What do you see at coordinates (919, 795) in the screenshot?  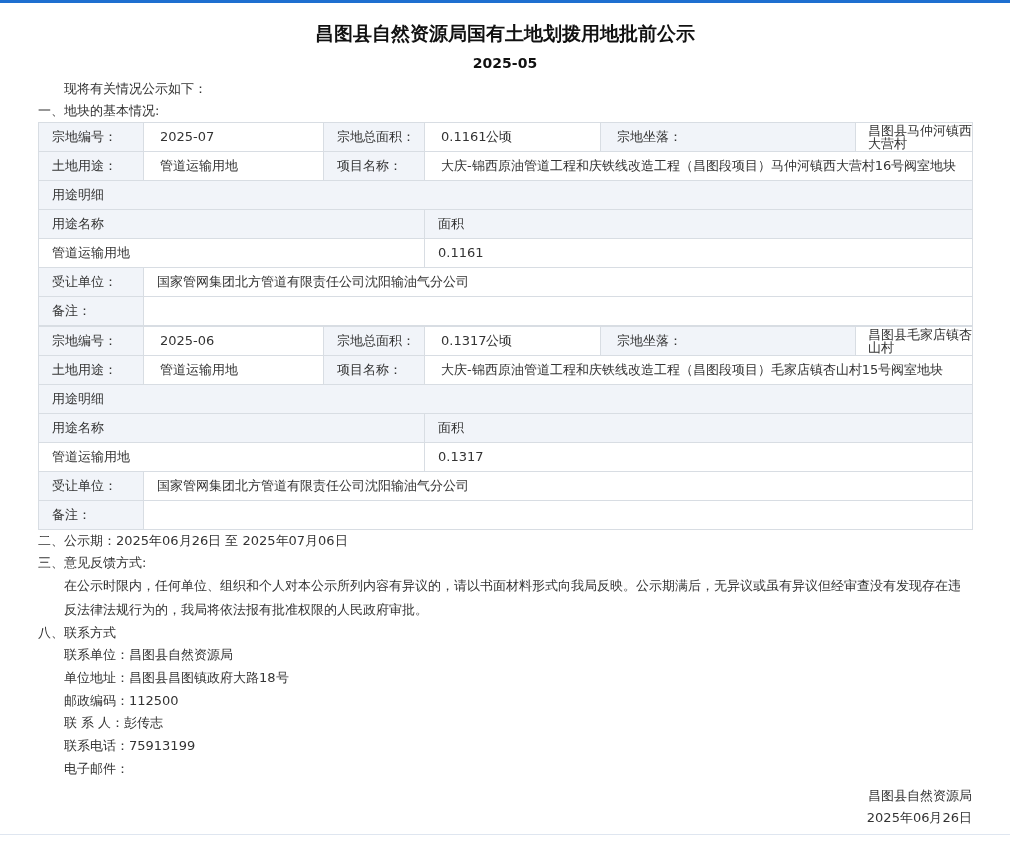 I see `signature-org: 昌图县自然资源局` at bounding box center [919, 795].